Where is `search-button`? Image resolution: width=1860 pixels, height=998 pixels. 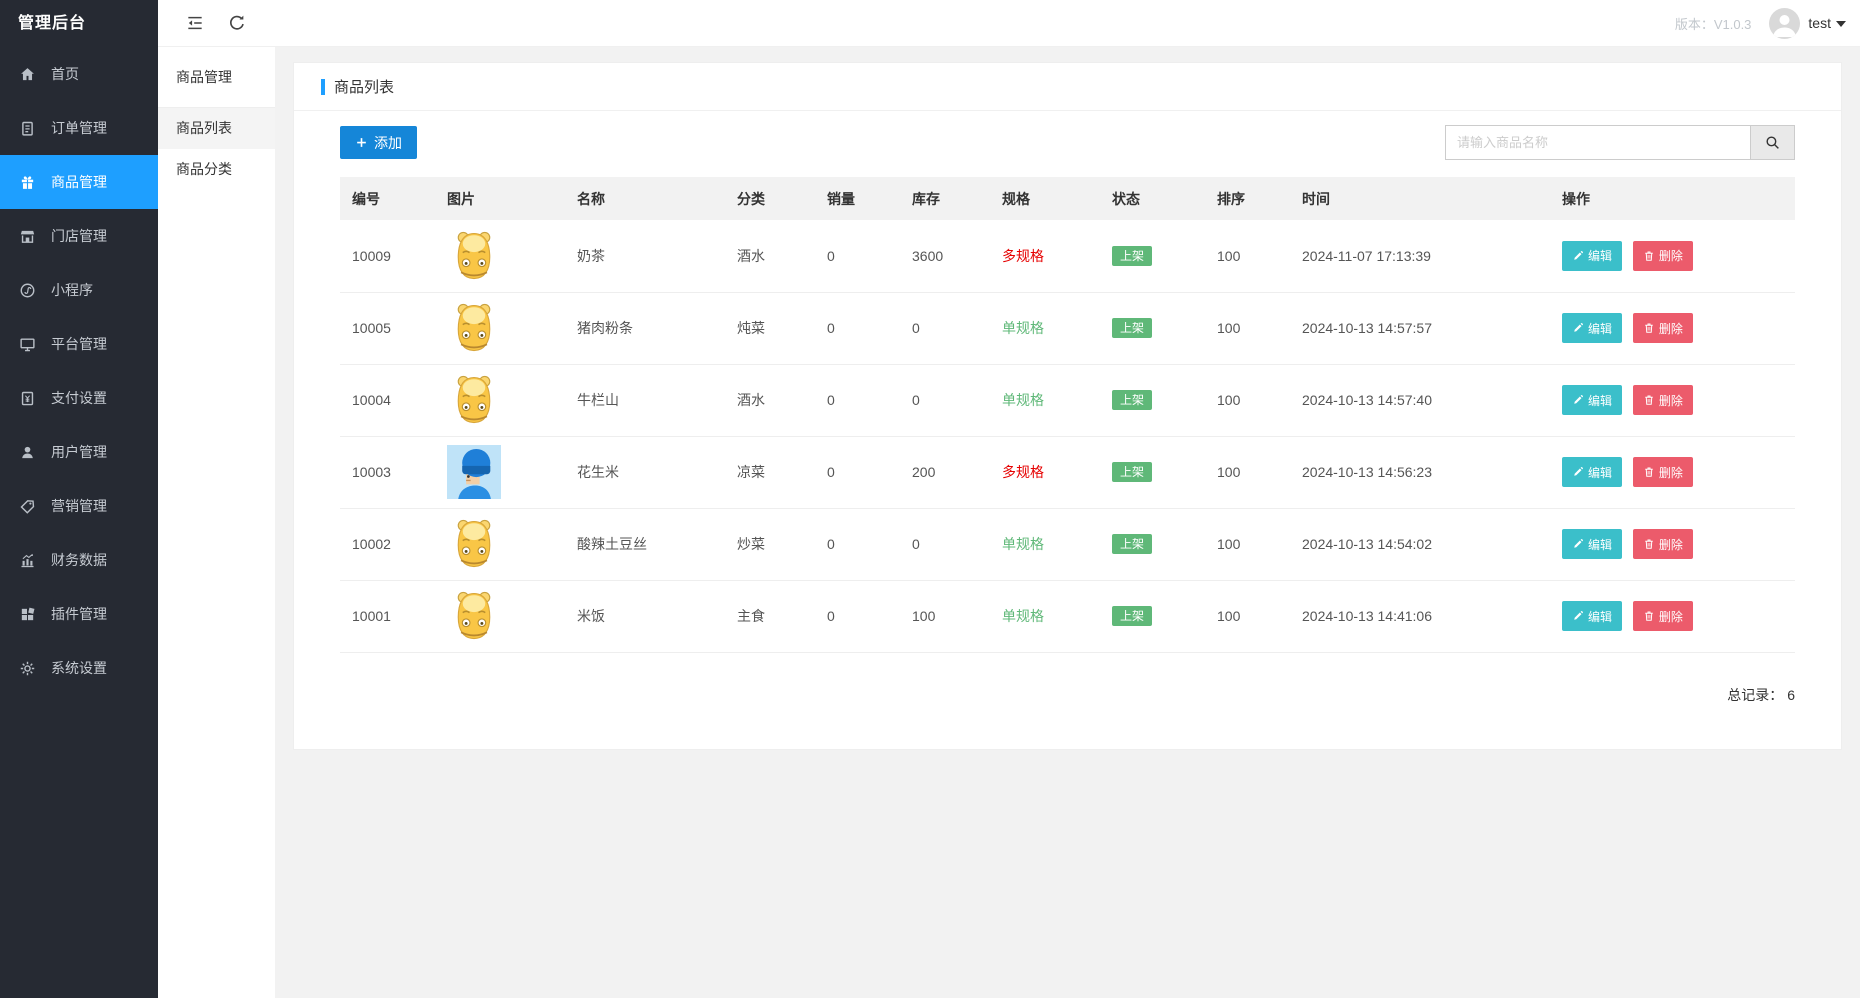 search-button is located at coordinates (1773, 142).